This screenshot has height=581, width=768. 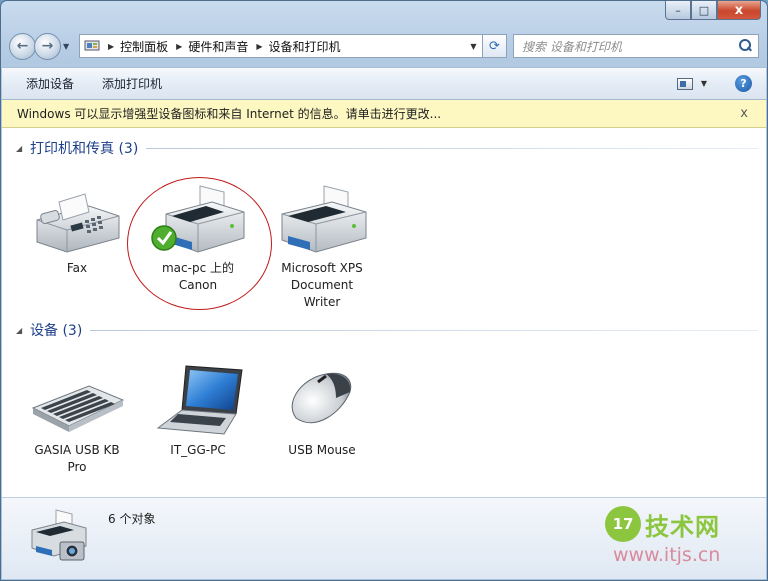 I want to click on watermark-logo: 17 技术网, so click(x=662, y=524).